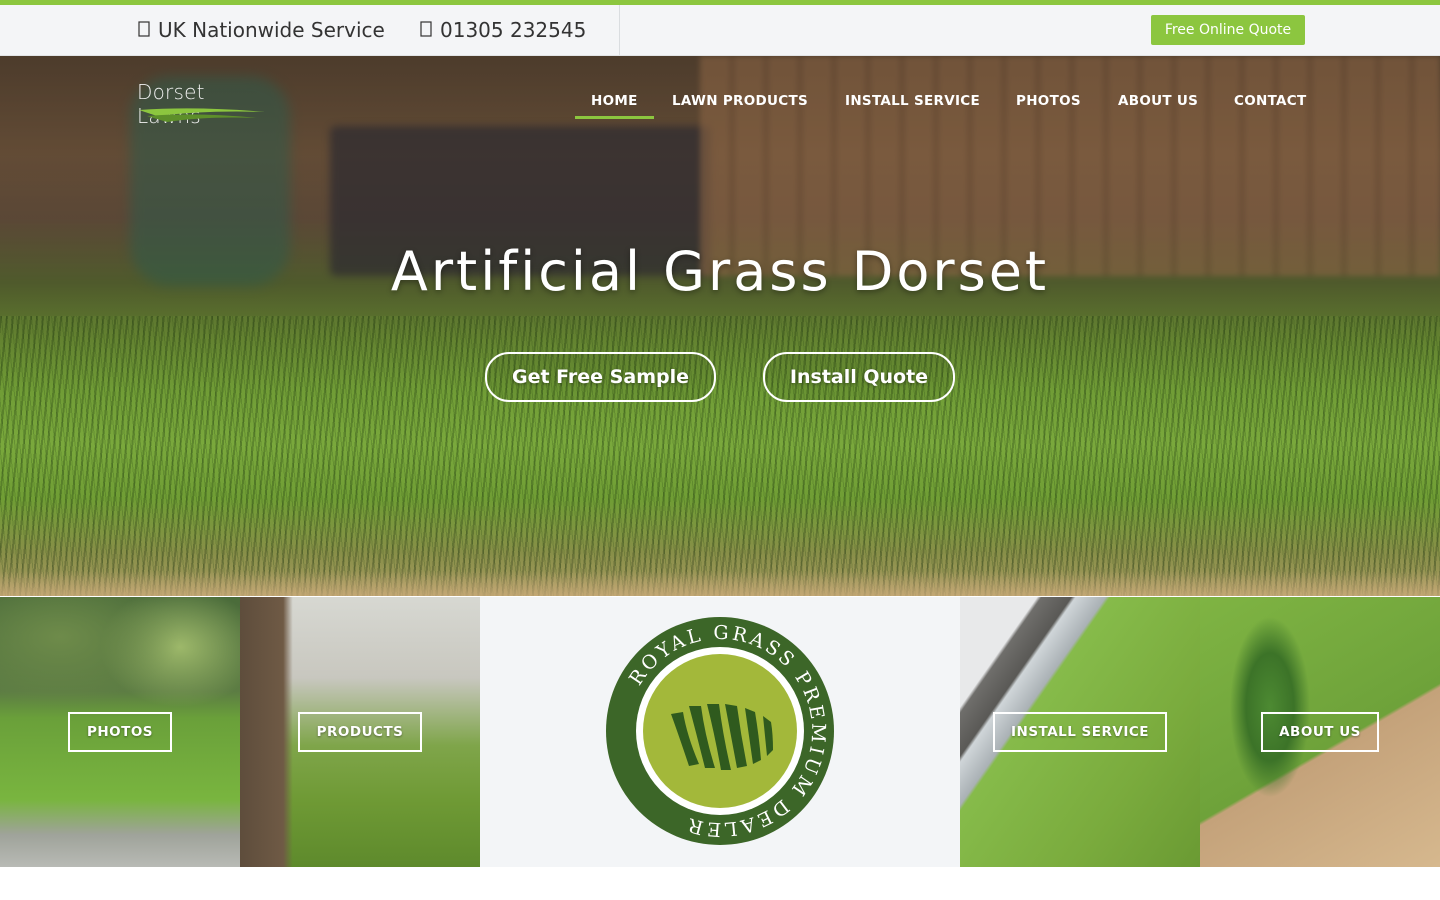 Image resolution: width=1440 pixels, height=900 pixels. I want to click on nav-contact: CONTACT, so click(1270, 102).